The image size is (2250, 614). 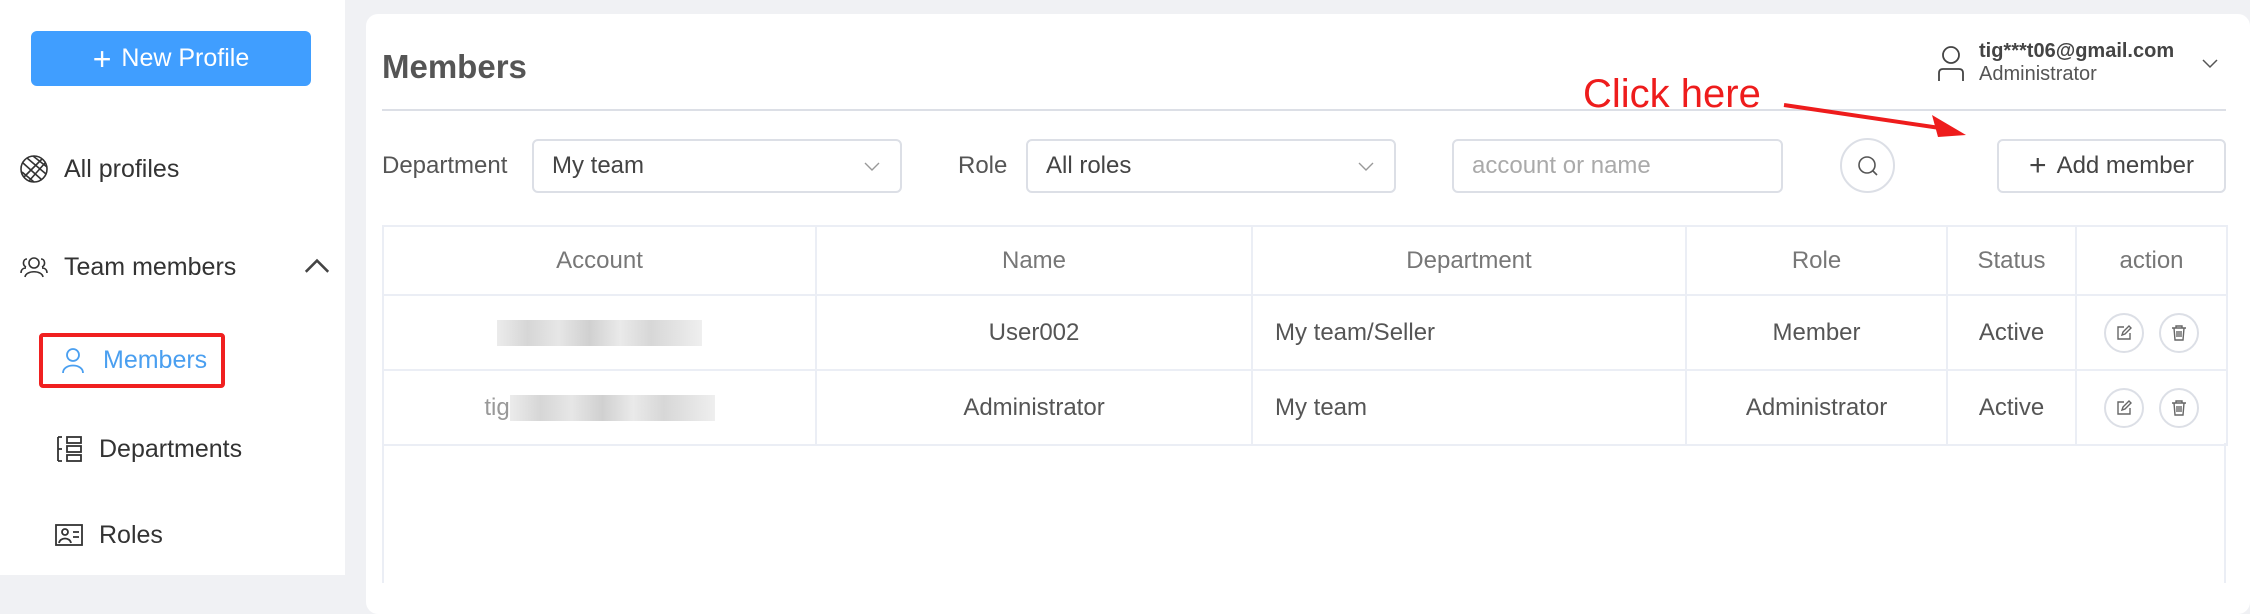 I want to click on account-value: tig, so click(x=497, y=407).